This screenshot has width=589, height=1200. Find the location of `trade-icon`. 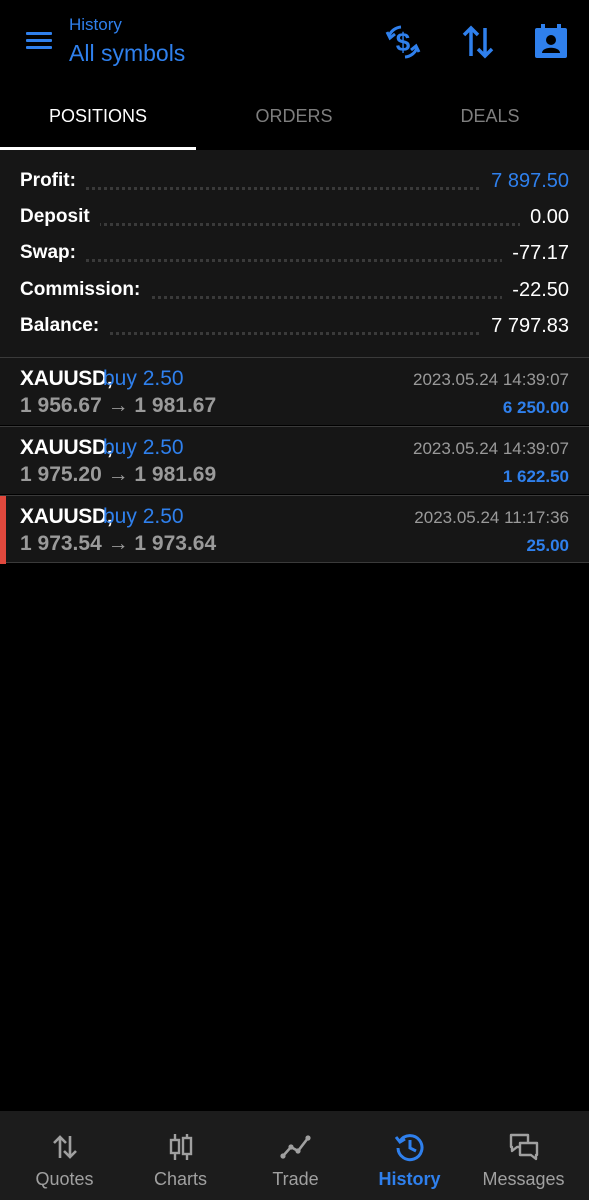

trade-icon is located at coordinates (295, 1147).